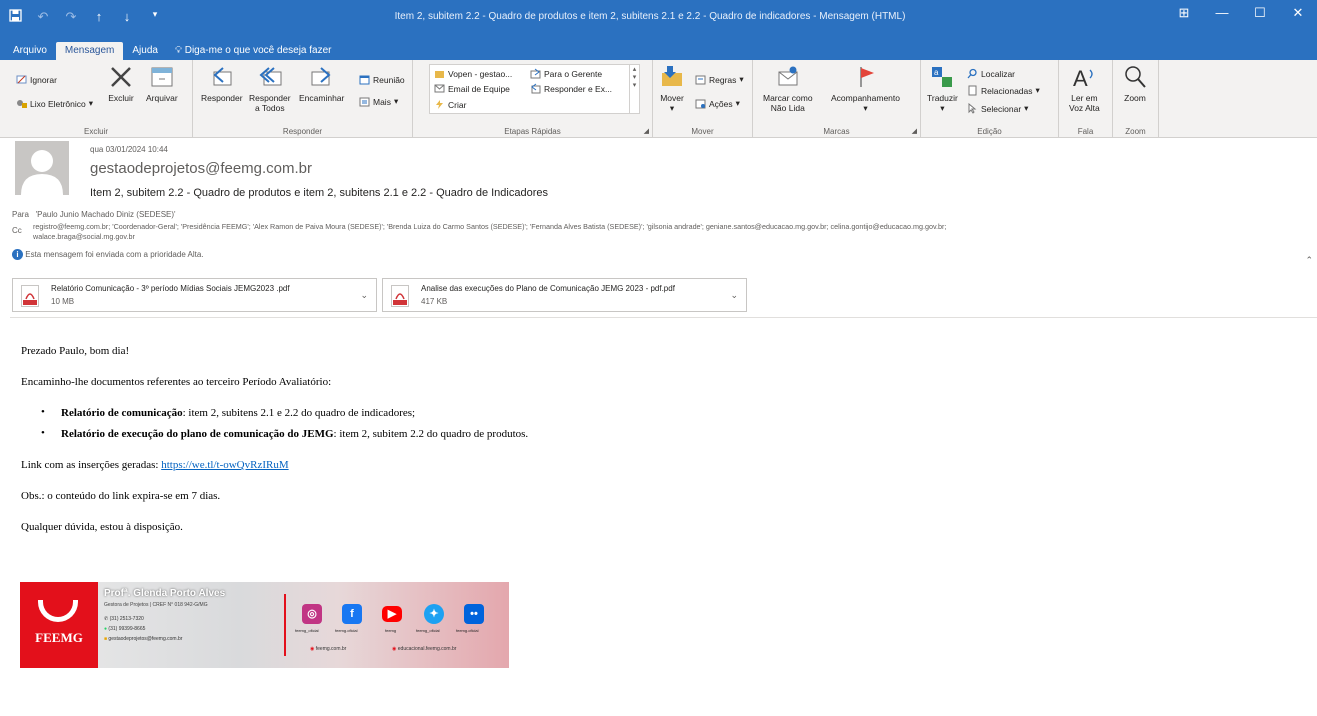 The width and height of the screenshot is (1317, 716). What do you see at coordinates (532, 131) in the screenshot?
I see `group-label-etapas: Etapas Rápidas` at bounding box center [532, 131].